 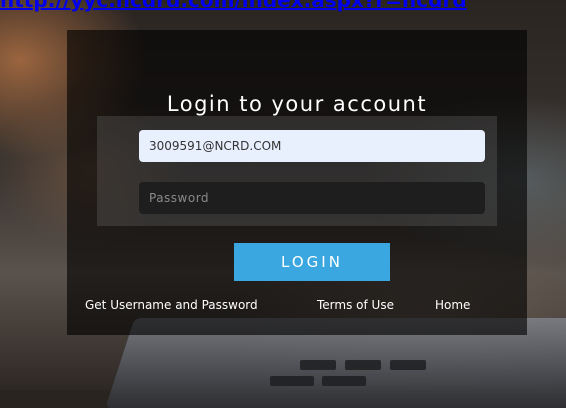 What do you see at coordinates (171, 305) in the screenshot?
I see `get-credentials-link: Get Username and Password` at bounding box center [171, 305].